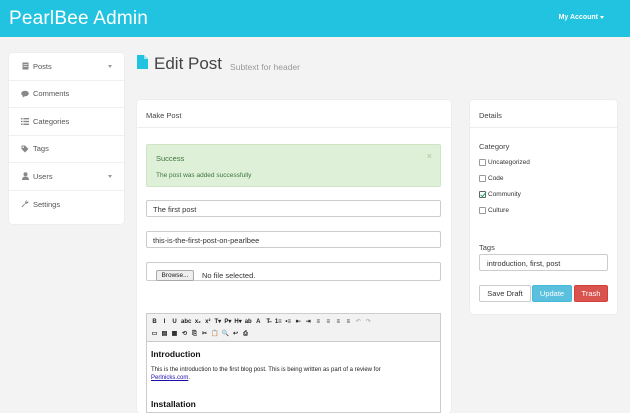 Image resolution: width=630 pixels, height=413 pixels. What do you see at coordinates (142, 64) in the screenshot?
I see `file-icon` at bounding box center [142, 64].